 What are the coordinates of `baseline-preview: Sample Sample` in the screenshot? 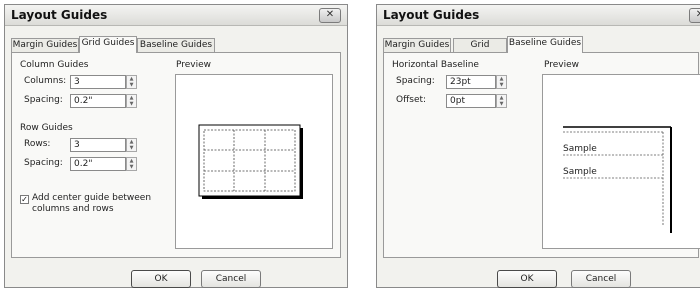 It's located at (621, 161).